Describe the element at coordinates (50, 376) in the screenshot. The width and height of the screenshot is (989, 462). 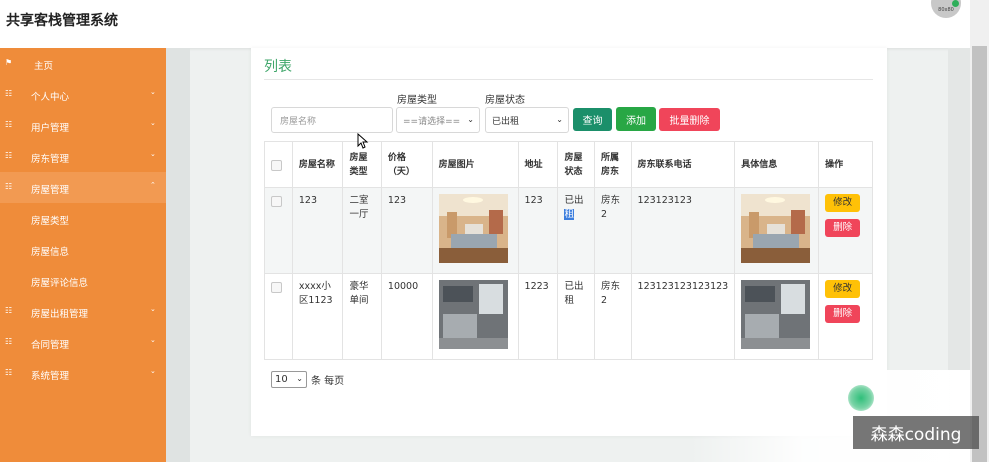
I see `sidebar-item-label: 系统管理` at that location.